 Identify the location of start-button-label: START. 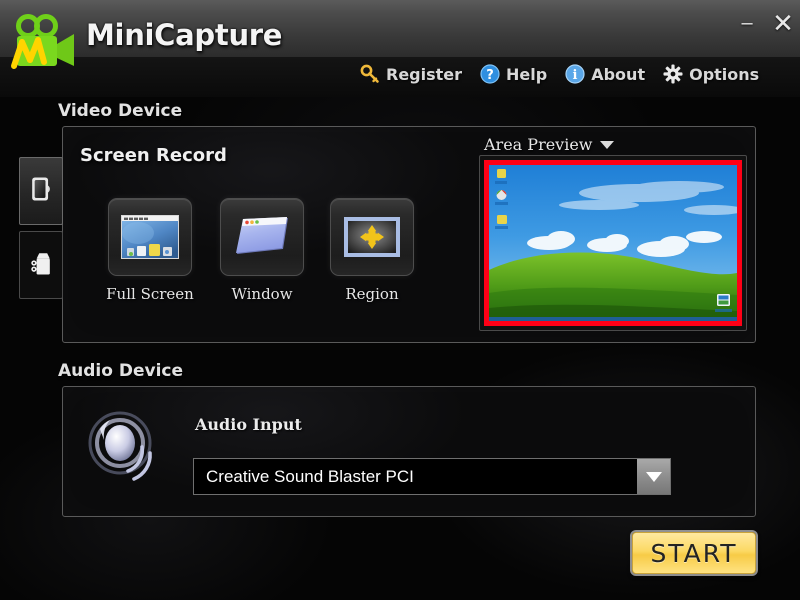
(694, 553).